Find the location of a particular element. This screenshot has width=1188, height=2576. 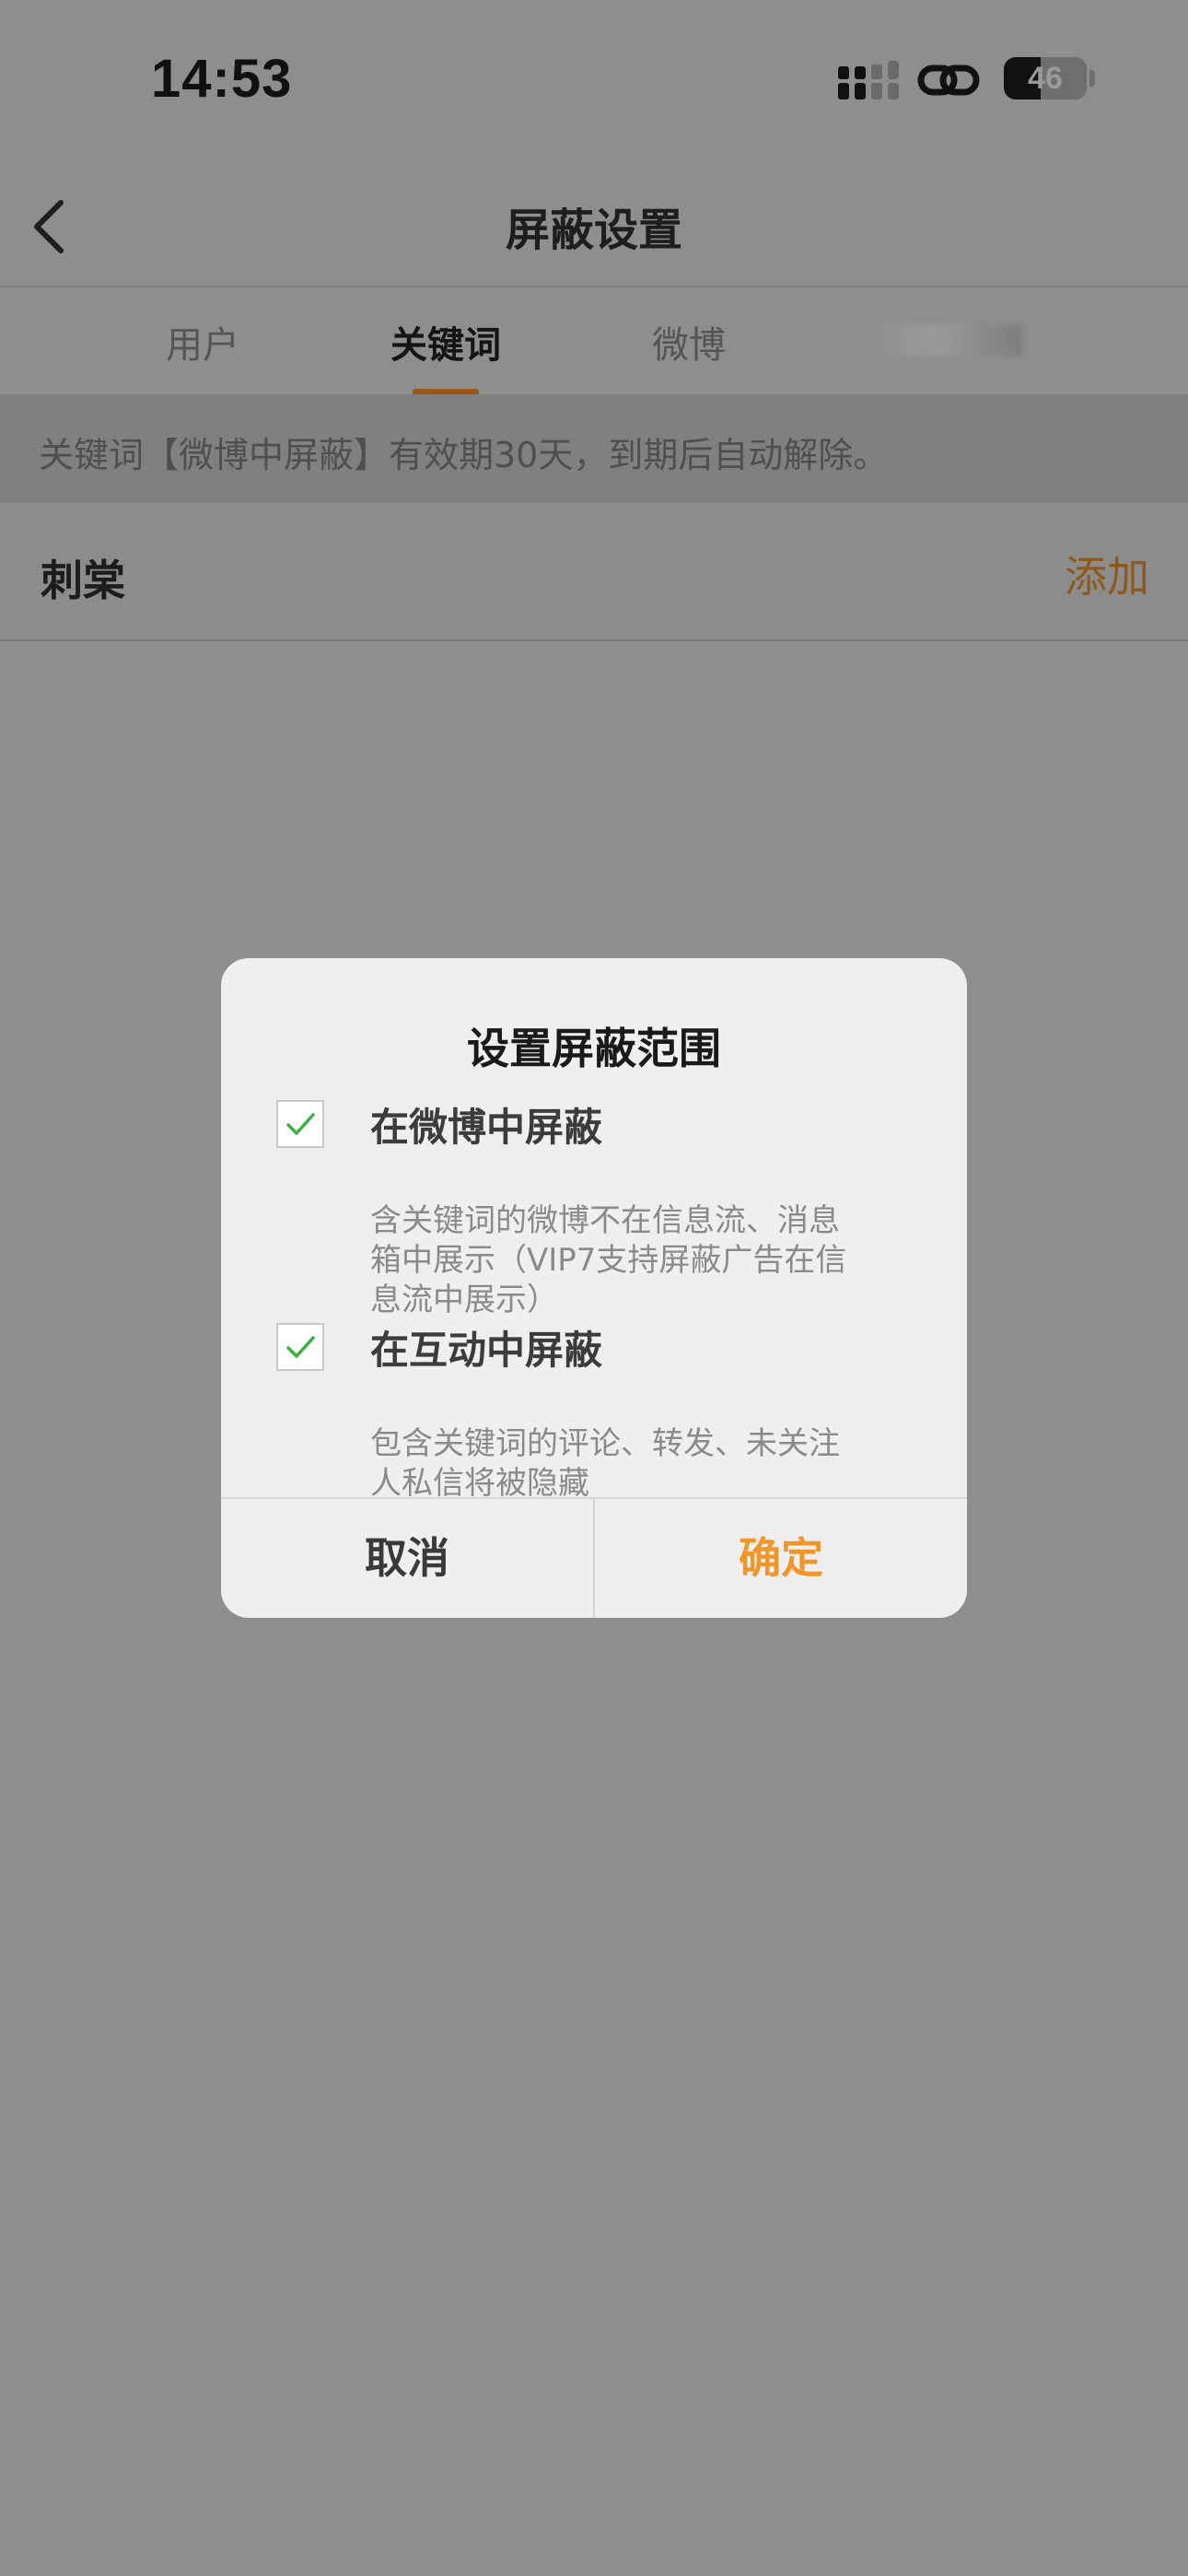

cellular-signal-icon is located at coordinates (869, 80).